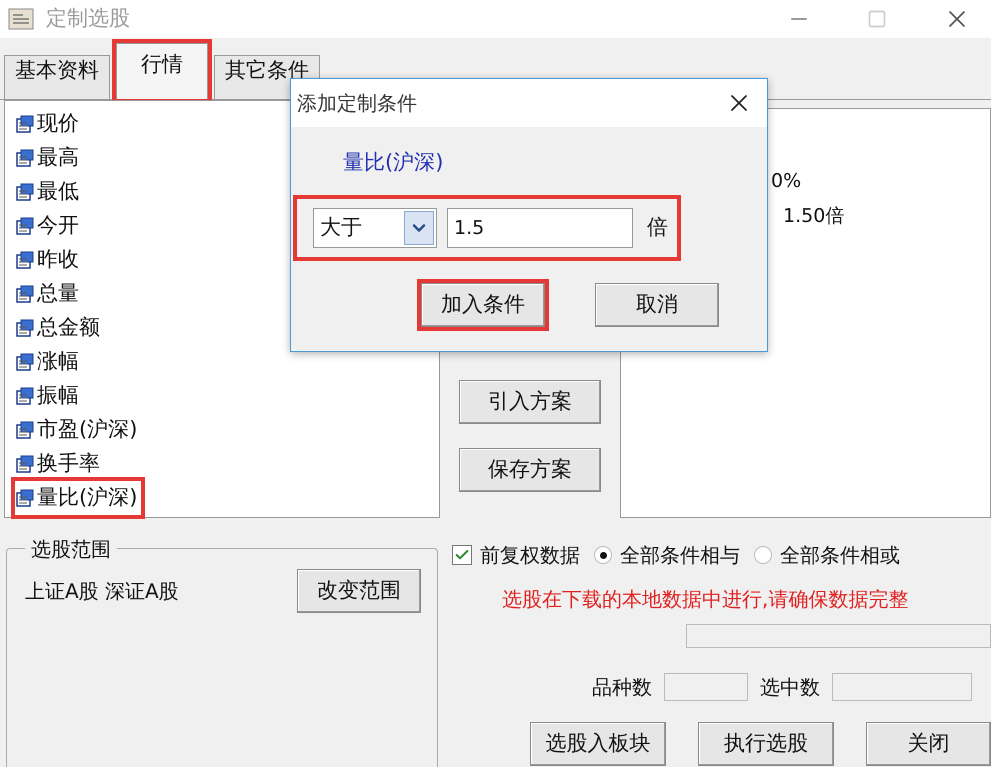 The height and width of the screenshot is (767, 991). What do you see at coordinates (657, 304) in the screenshot?
I see `button: 取消` at bounding box center [657, 304].